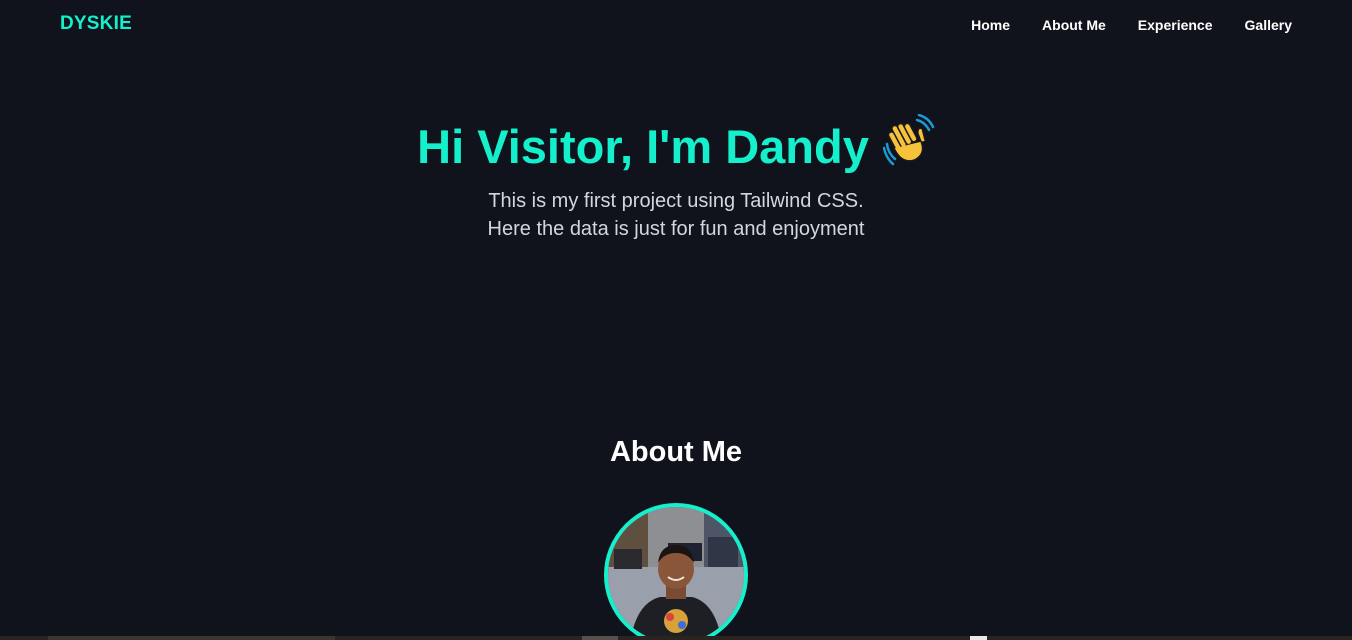 This screenshot has height=640, width=1352. What do you see at coordinates (676, 638) in the screenshot?
I see `bottom-edge-strip` at bounding box center [676, 638].